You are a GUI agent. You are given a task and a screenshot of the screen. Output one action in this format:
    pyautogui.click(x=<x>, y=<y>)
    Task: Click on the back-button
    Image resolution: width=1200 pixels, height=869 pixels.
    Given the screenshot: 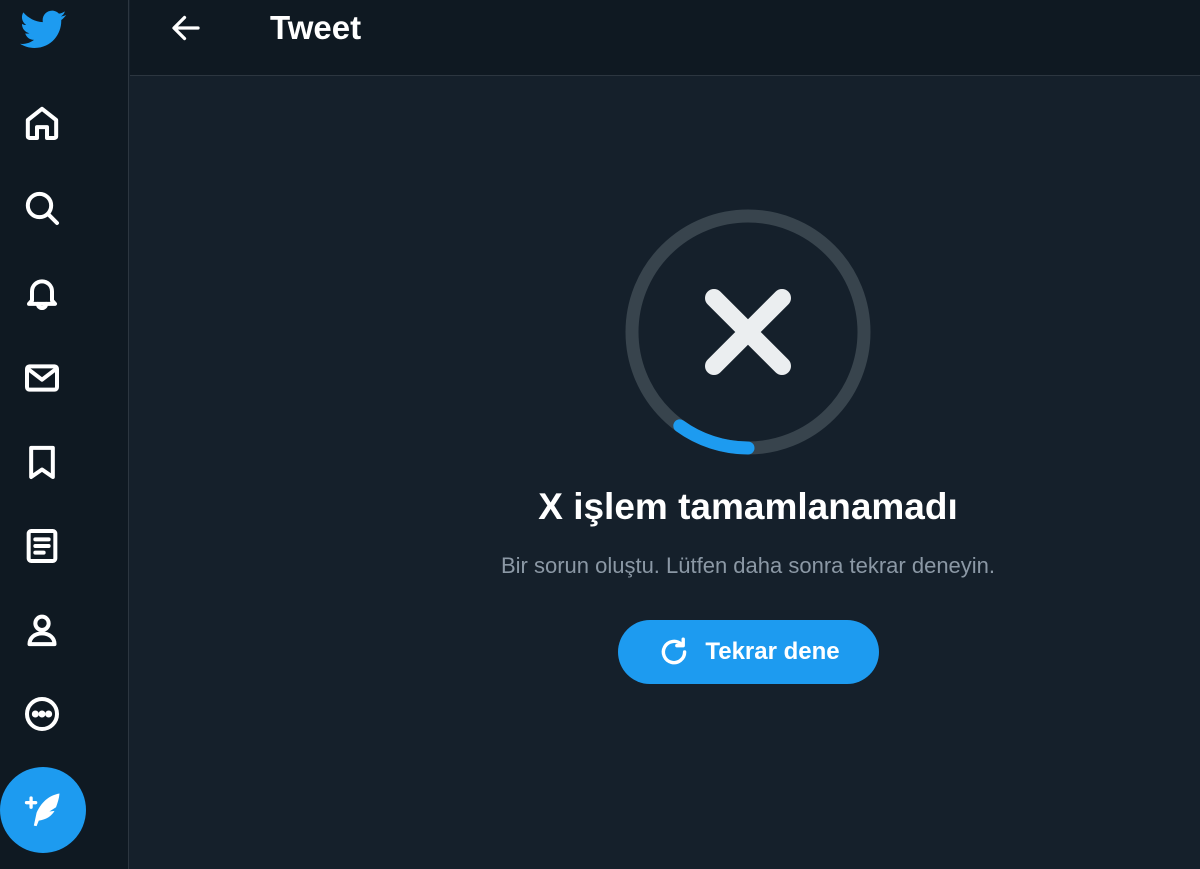 What is the action you would take?
    pyautogui.click(x=186, y=28)
    